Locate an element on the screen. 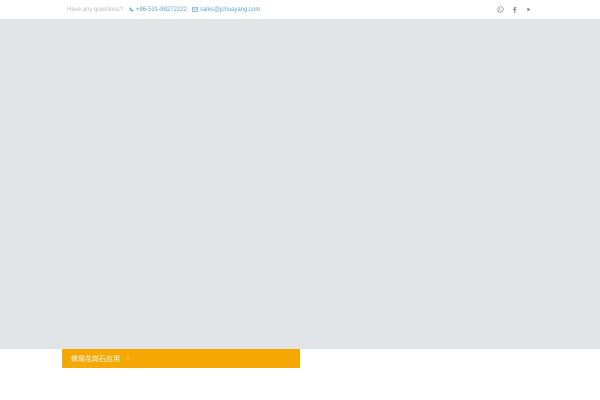  email-address: sales@jchuayang.com is located at coordinates (230, 9).